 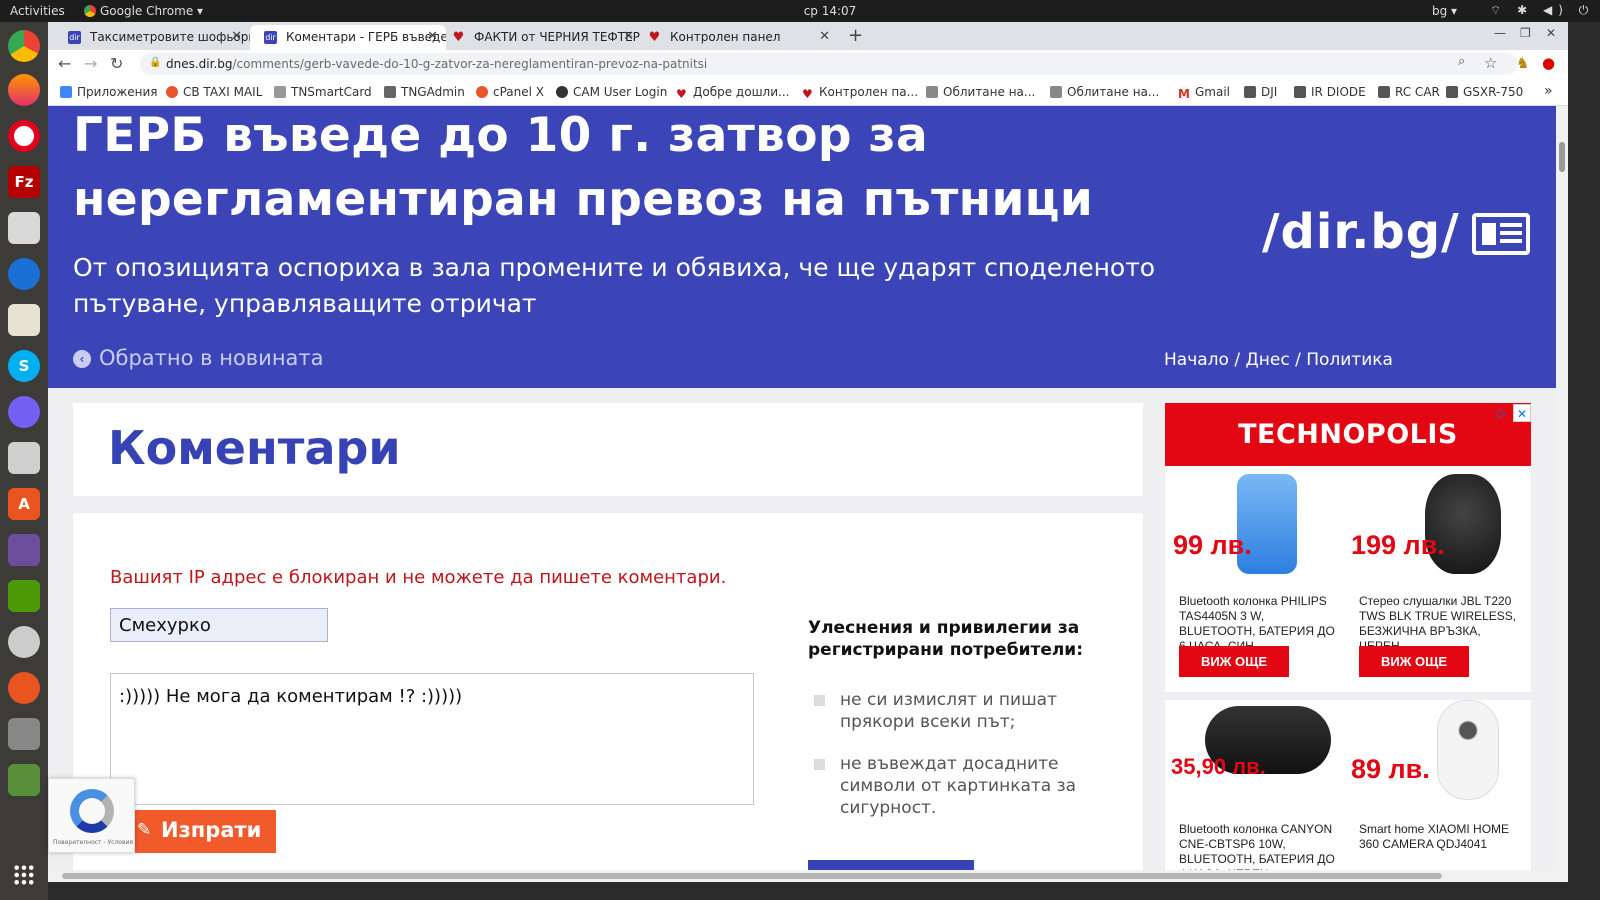 What do you see at coordinates (1330, 92) in the screenshot?
I see `bookmark-folder: IR DIODE` at bounding box center [1330, 92].